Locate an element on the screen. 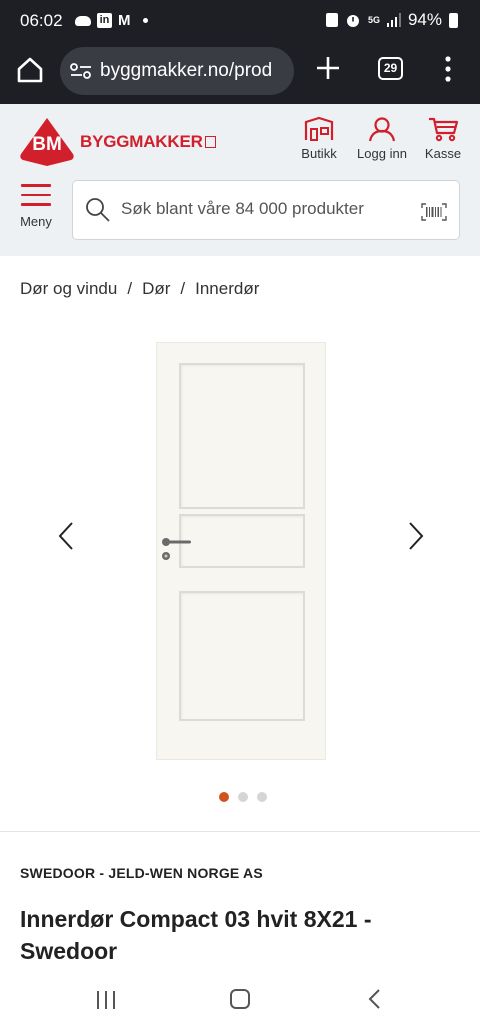 Image resolution: width=480 pixels, height=1029 pixels. store-button: Butikk is located at coordinates (319, 138).